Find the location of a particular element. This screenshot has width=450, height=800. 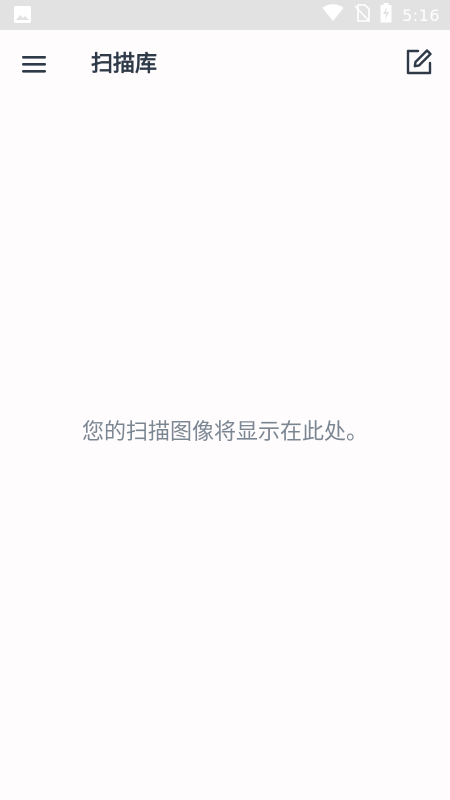

wifi-icon is located at coordinates (333, 15).